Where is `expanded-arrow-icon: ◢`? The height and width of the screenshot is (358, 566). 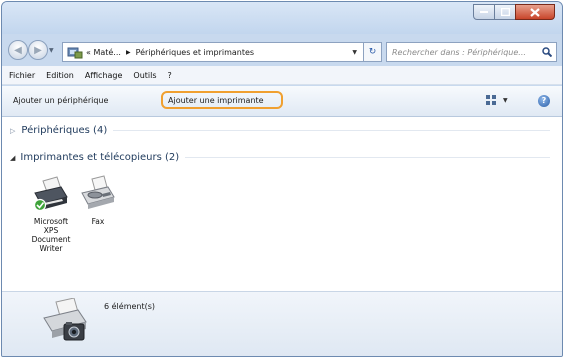
expanded-arrow-icon: ◢ is located at coordinates (13, 157).